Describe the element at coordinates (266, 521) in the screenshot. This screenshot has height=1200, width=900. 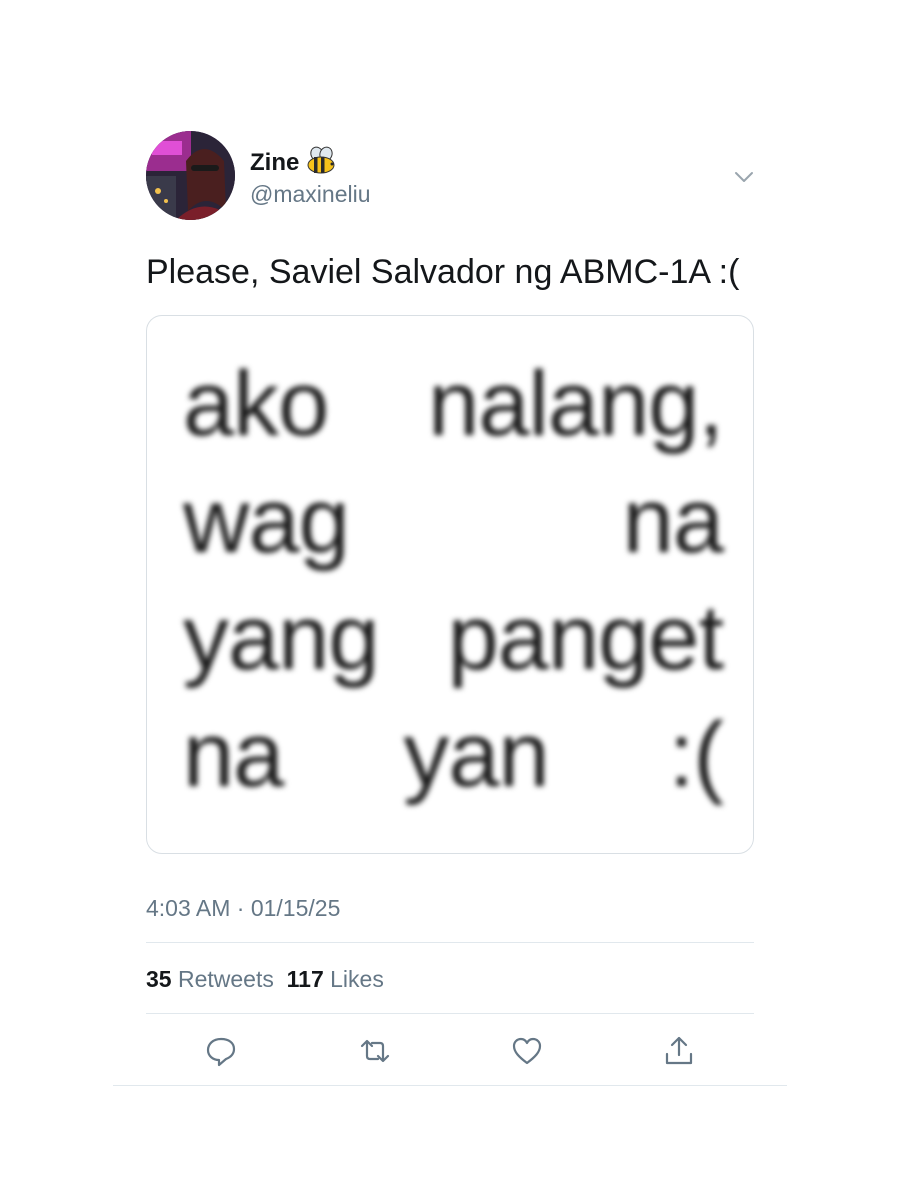
I see `media-word: wag` at that location.